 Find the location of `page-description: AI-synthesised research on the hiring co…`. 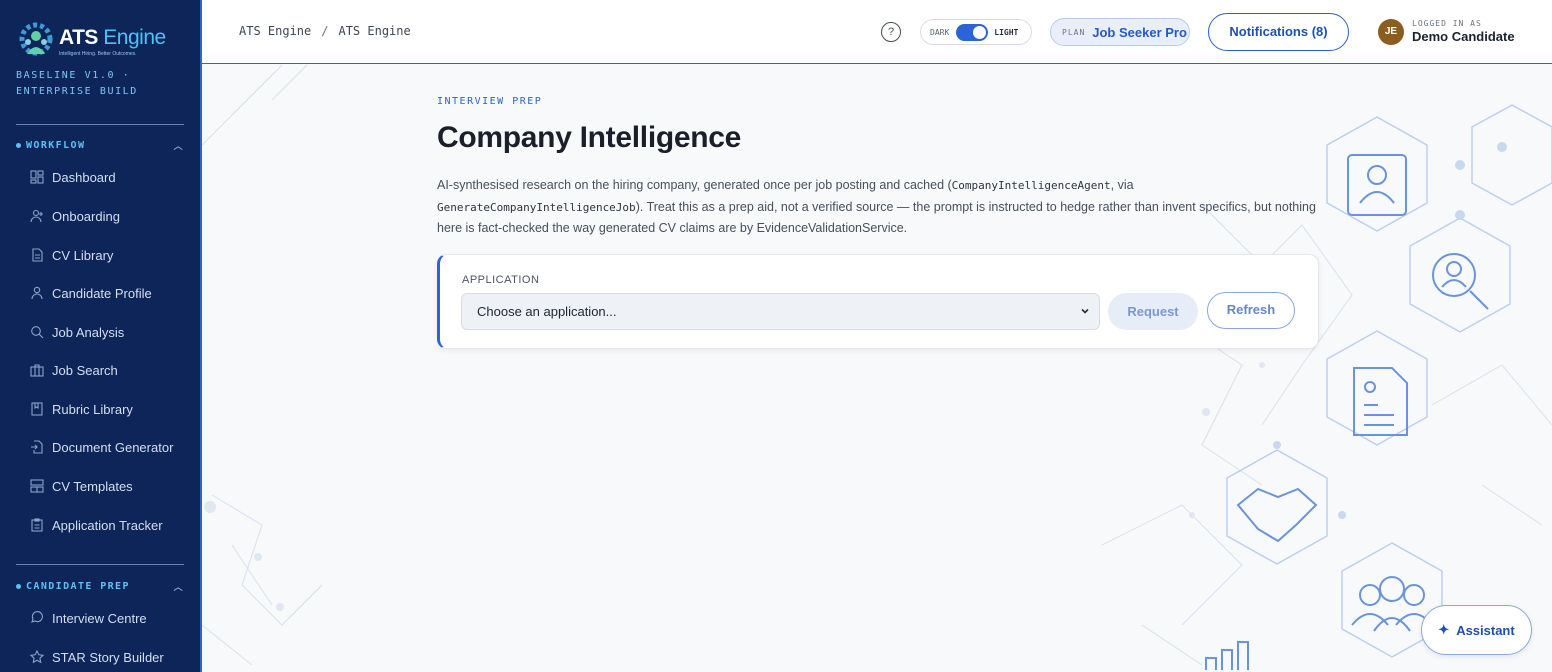

page-description: AI-synthesised research on the hiring co… is located at coordinates (876, 206).